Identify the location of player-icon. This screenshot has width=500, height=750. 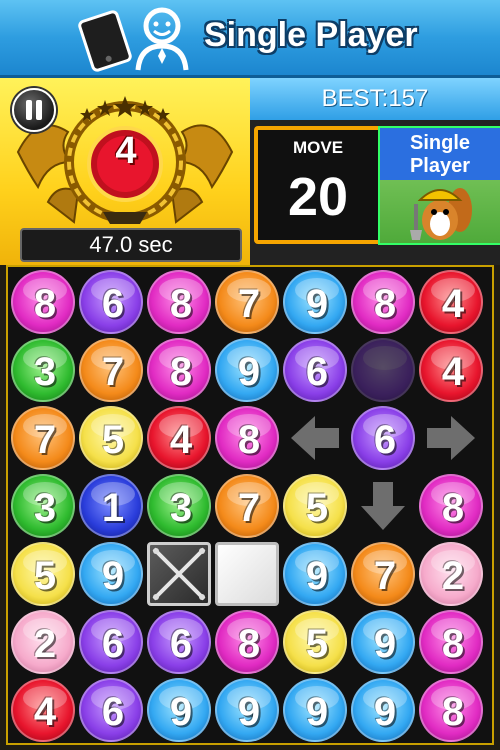
(162, 39).